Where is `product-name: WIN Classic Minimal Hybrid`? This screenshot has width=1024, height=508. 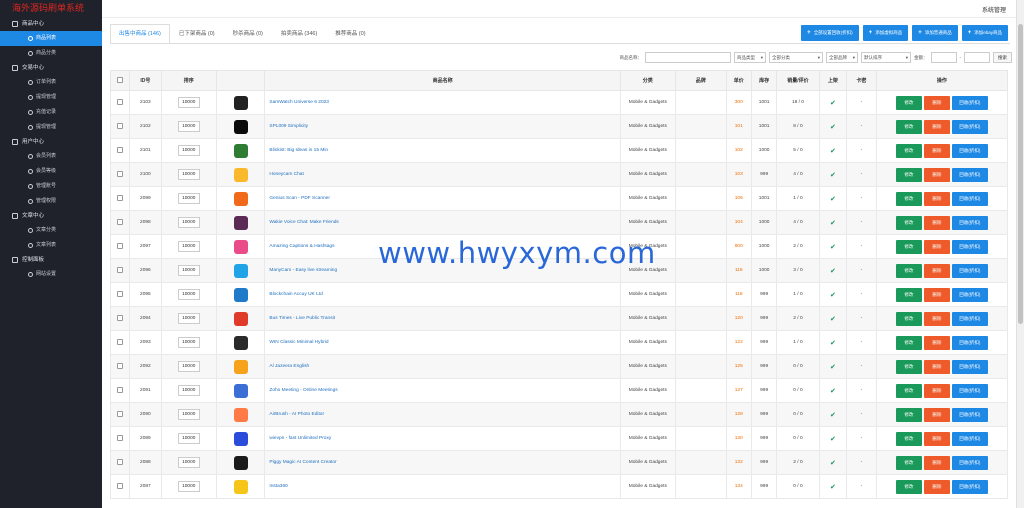 product-name: WIN Classic Minimal Hybrid is located at coordinates (442, 342).